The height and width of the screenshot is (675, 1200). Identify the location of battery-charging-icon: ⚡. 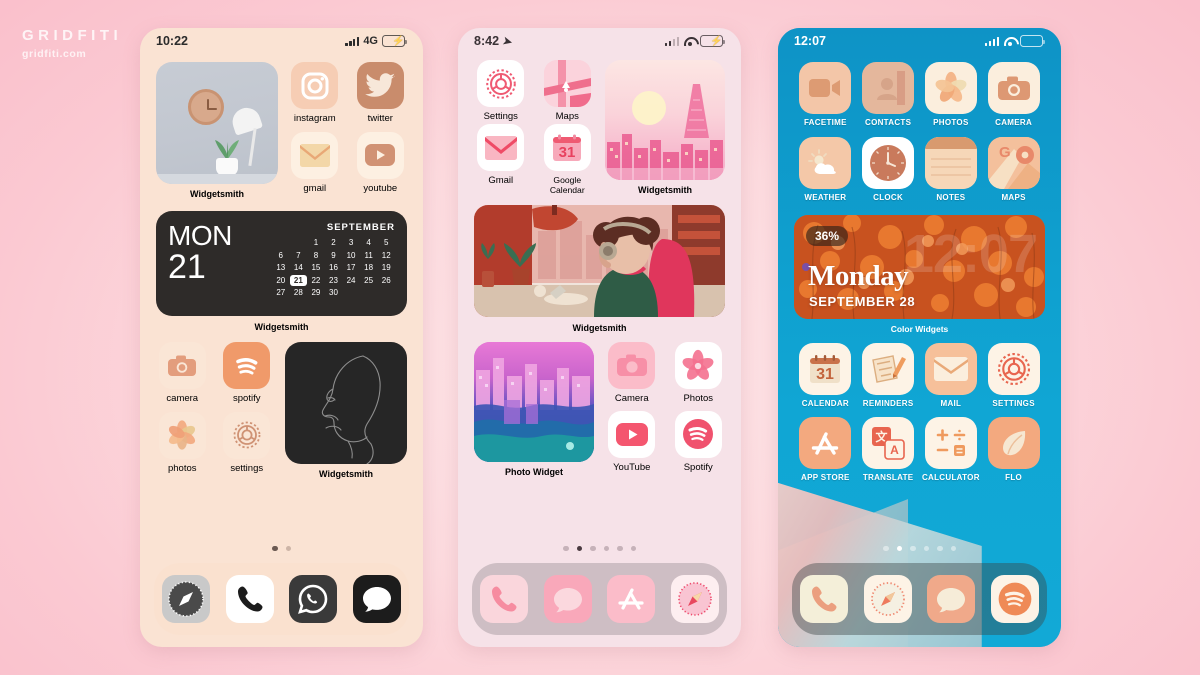
(713, 41).